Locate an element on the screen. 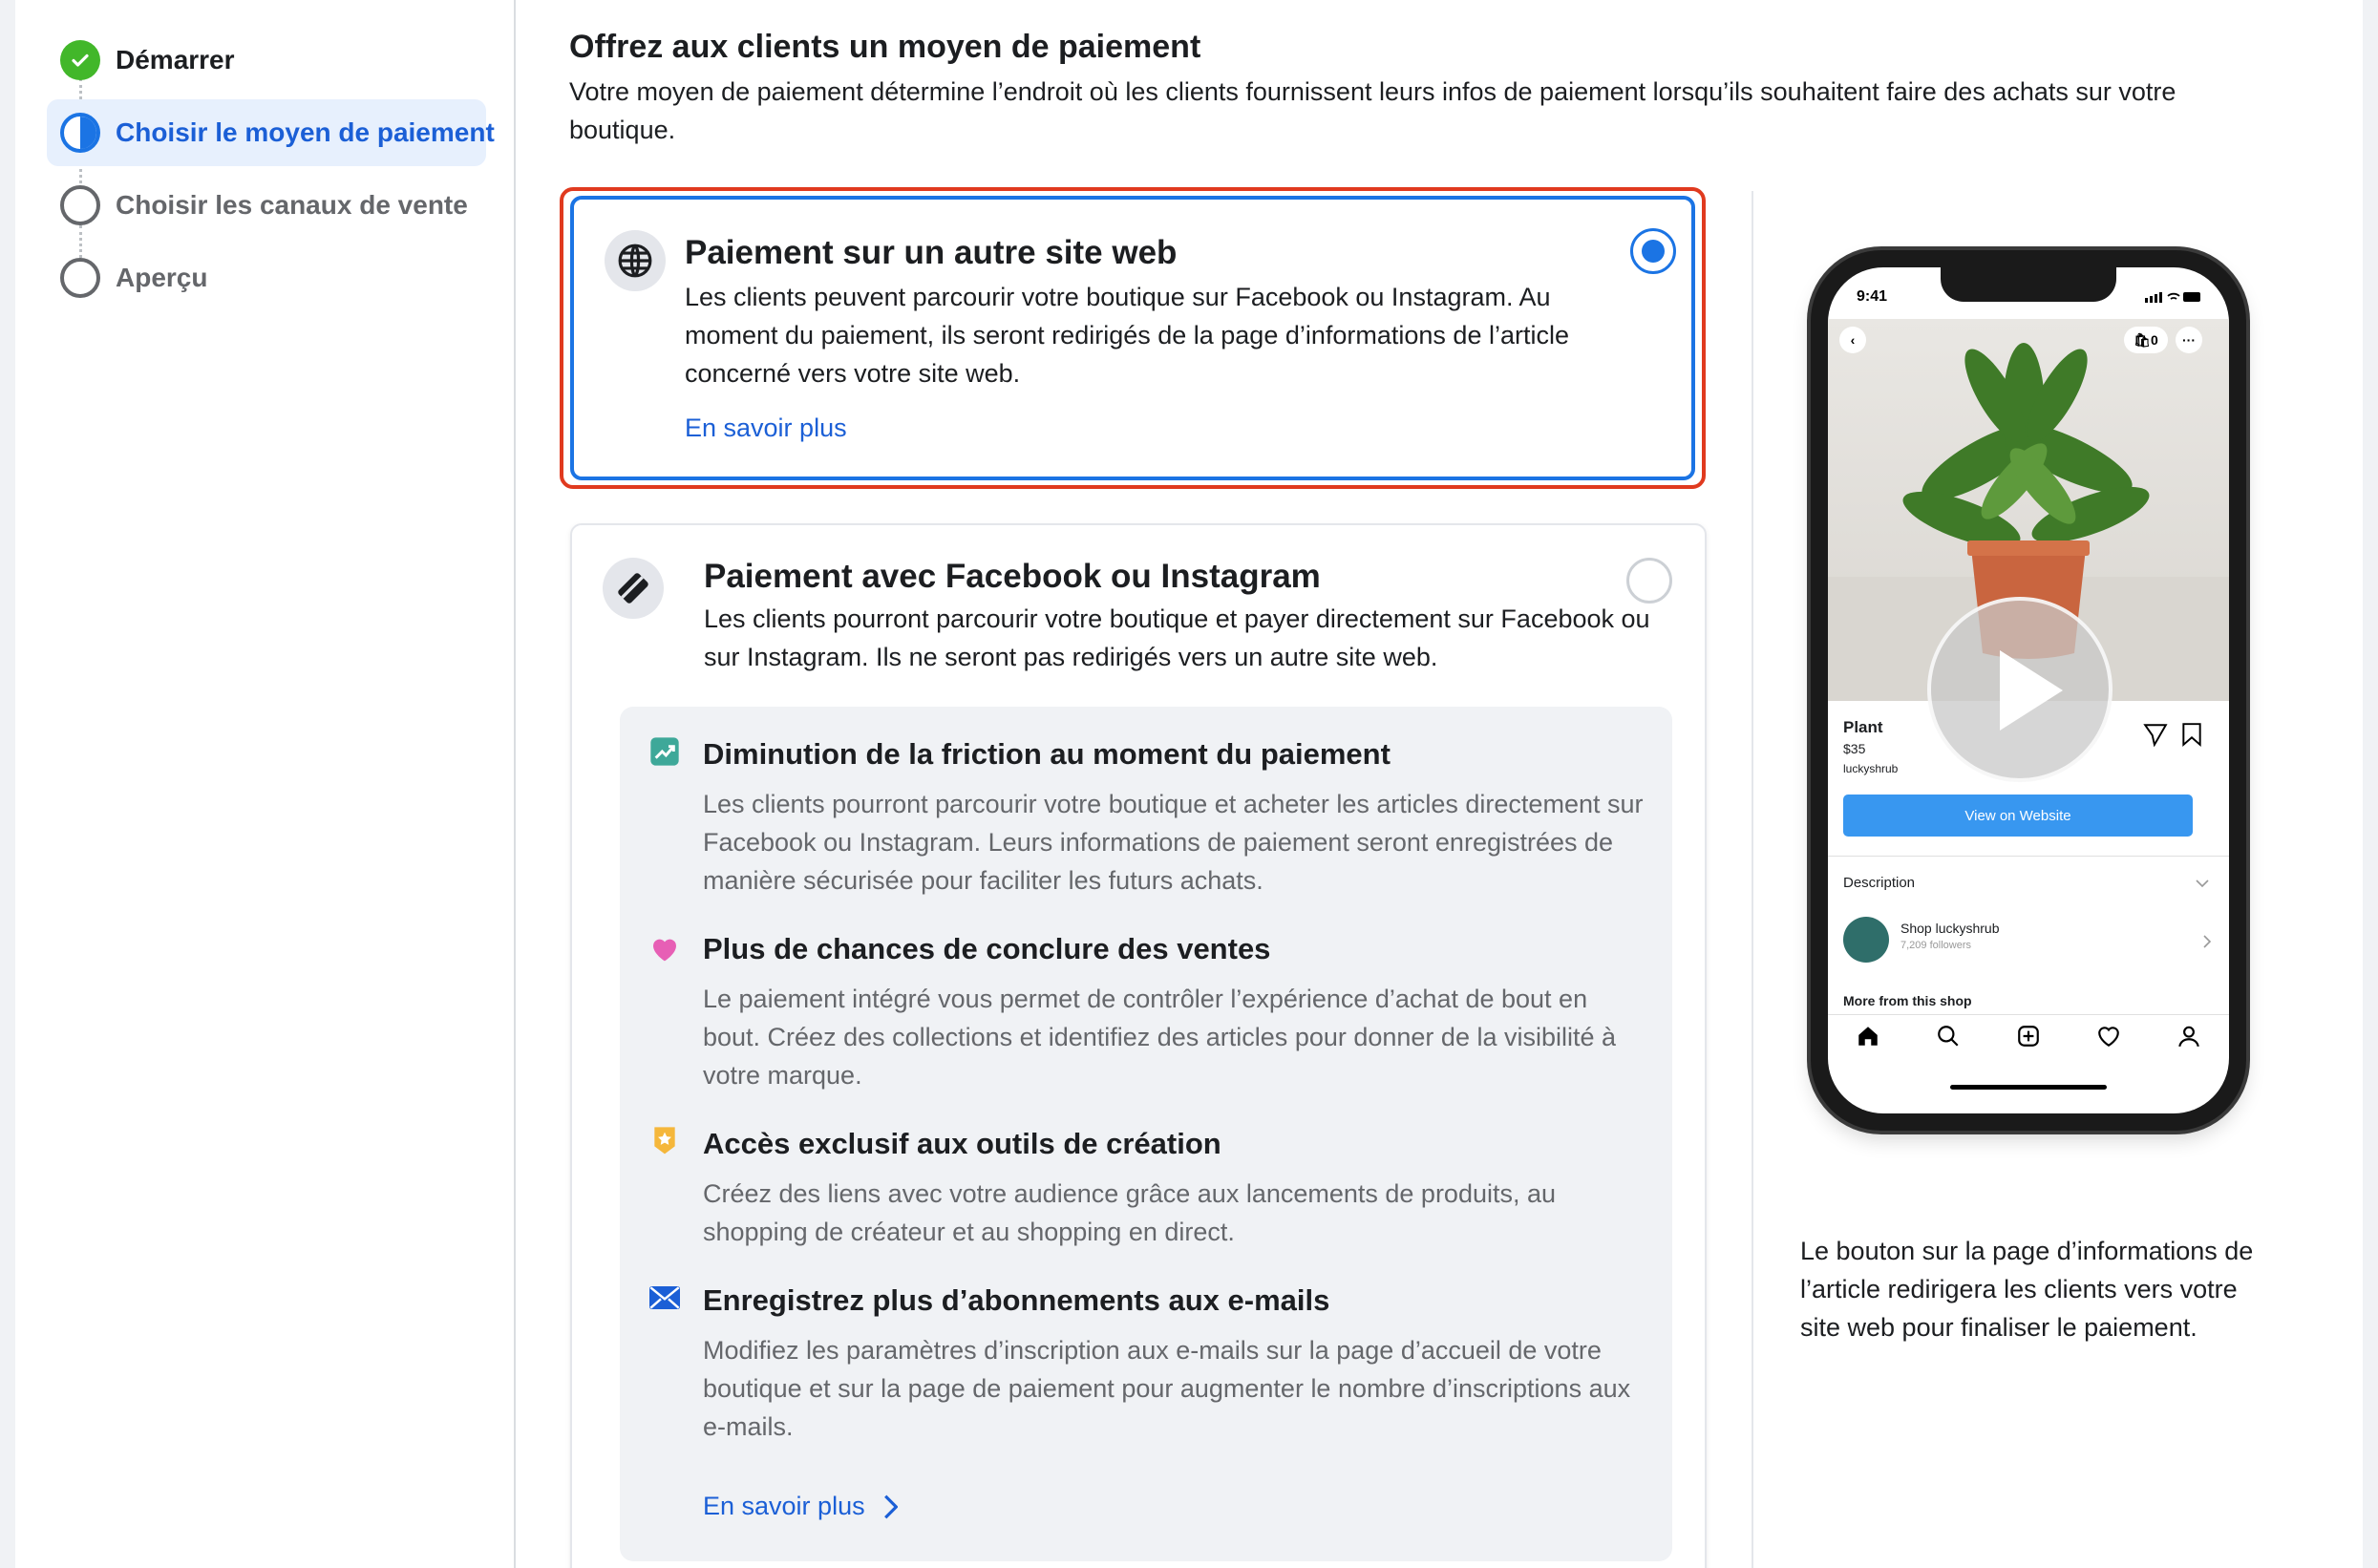 This screenshot has width=2378, height=1568. back-icon: ‹ is located at coordinates (1853, 340).